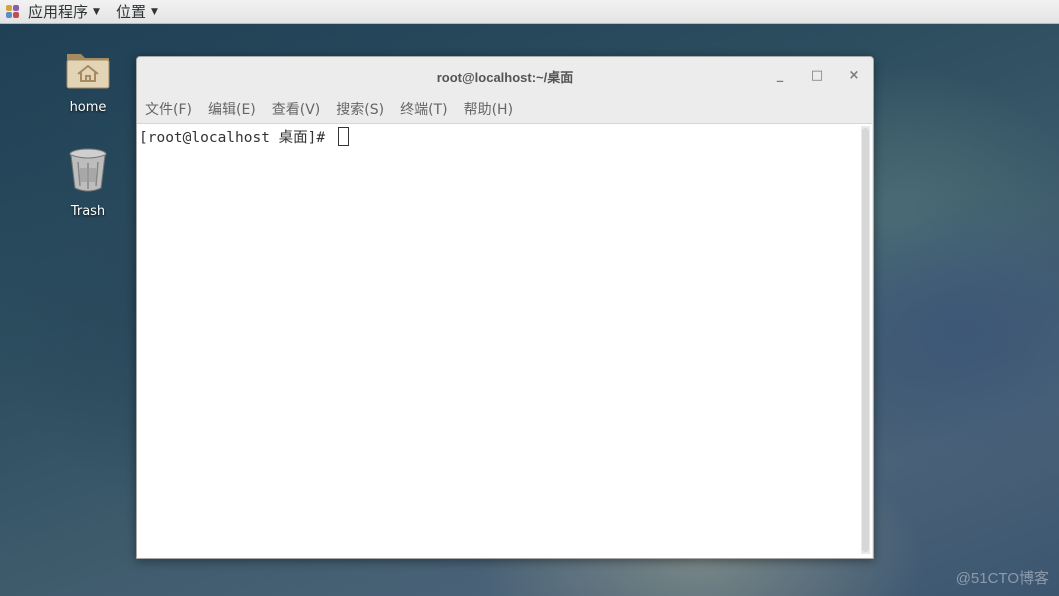  What do you see at coordinates (236, 138) in the screenshot?
I see `shell-prompt: [root@localhost 桌面]#` at bounding box center [236, 138].